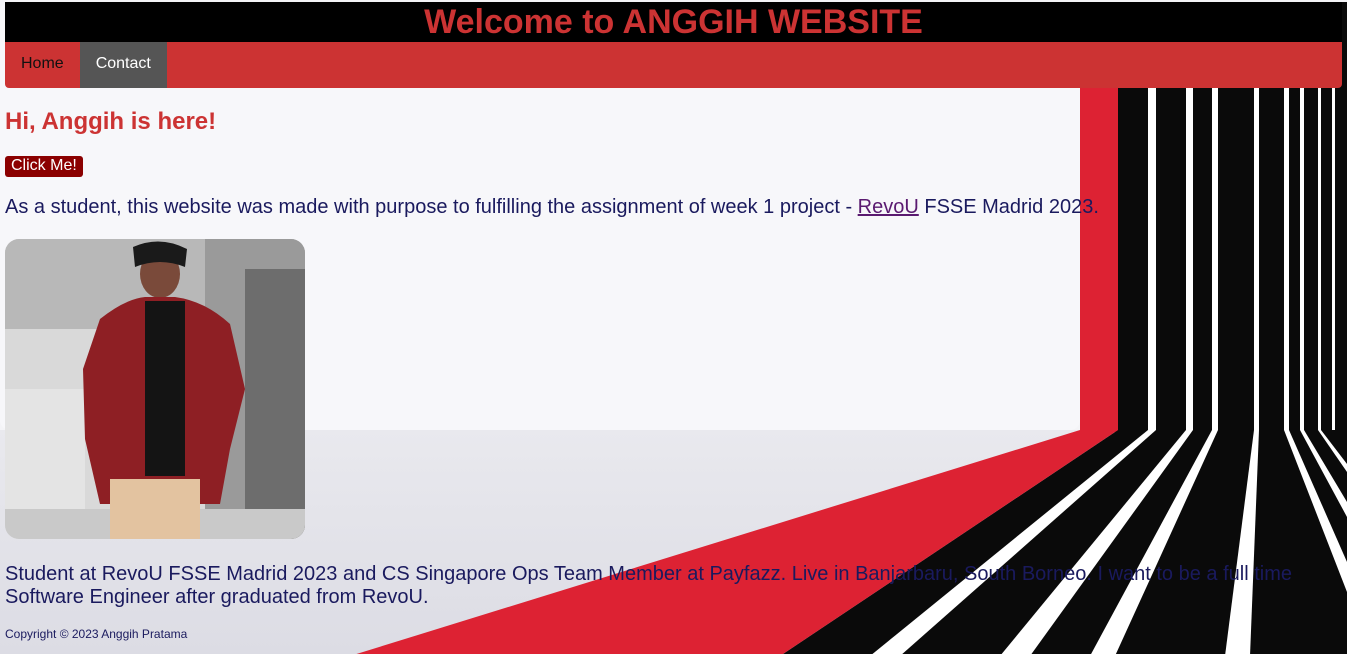 This screenshot has width=1347, height=654. Describe the element at coordinates (888, 207) in the screenshot. I see `revou-link: RevoU` at that location.